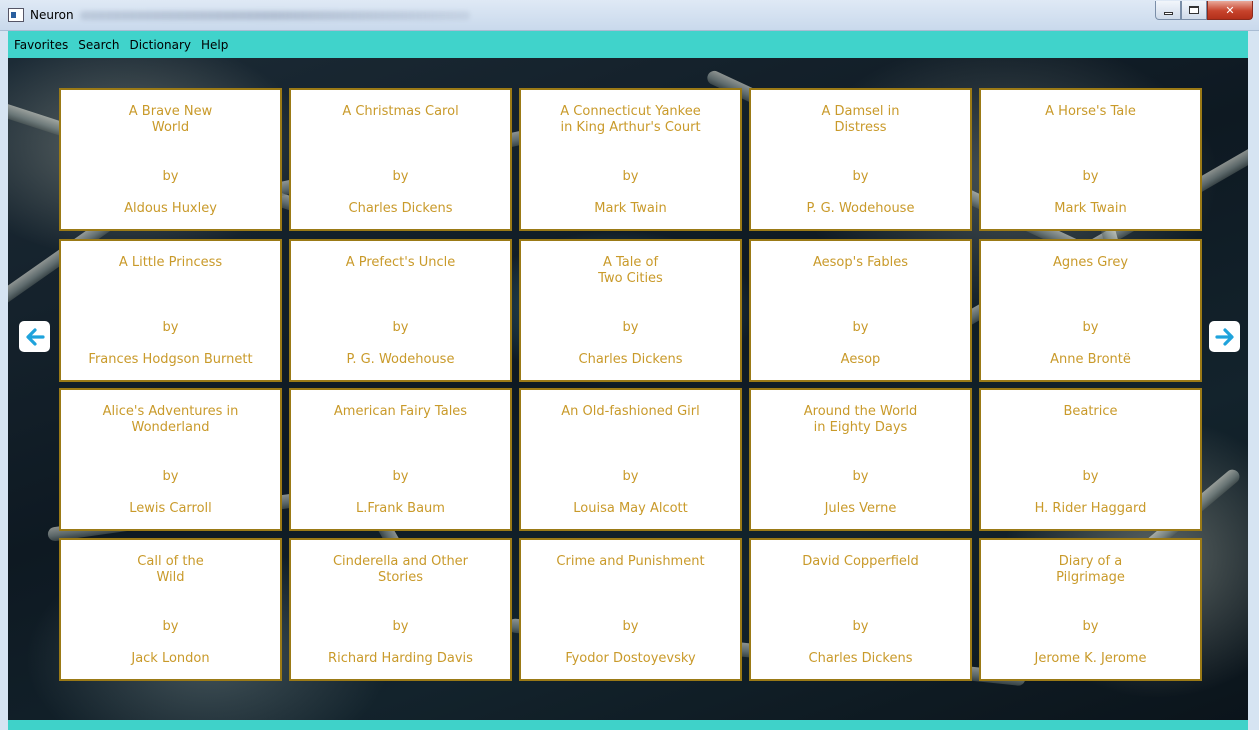 The width and height of the screenshot is (1259, 730). I want to click on book-title: A Christmas Carol, so click(400, 111).